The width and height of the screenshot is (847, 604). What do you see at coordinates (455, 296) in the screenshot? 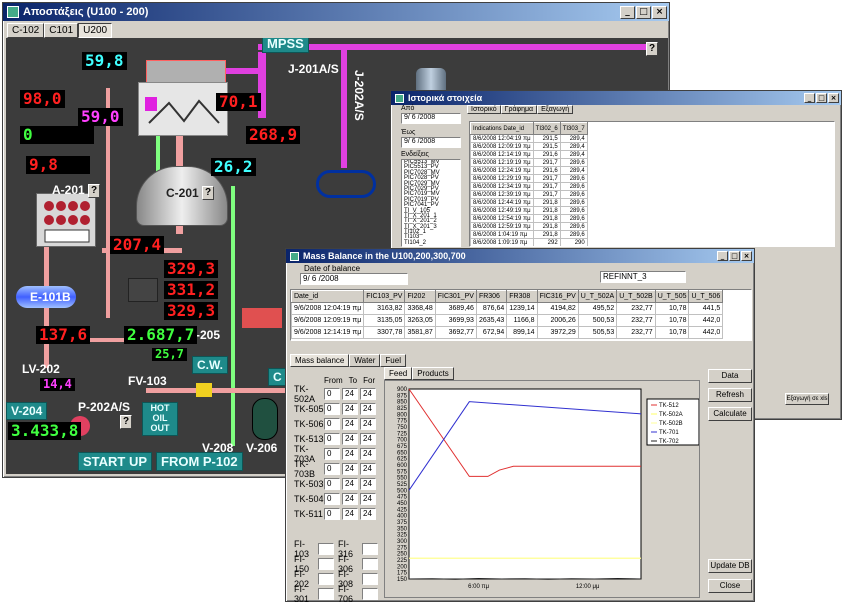
I see `mass-col-header: FIC301_PV` at bounding box center [455, 296].